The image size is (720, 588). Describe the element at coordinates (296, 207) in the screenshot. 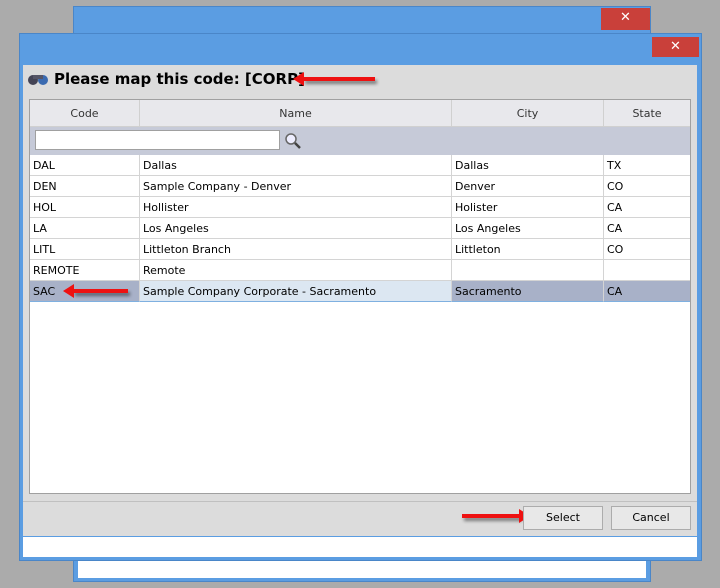

I see `cell-name: Hollister` at that location.